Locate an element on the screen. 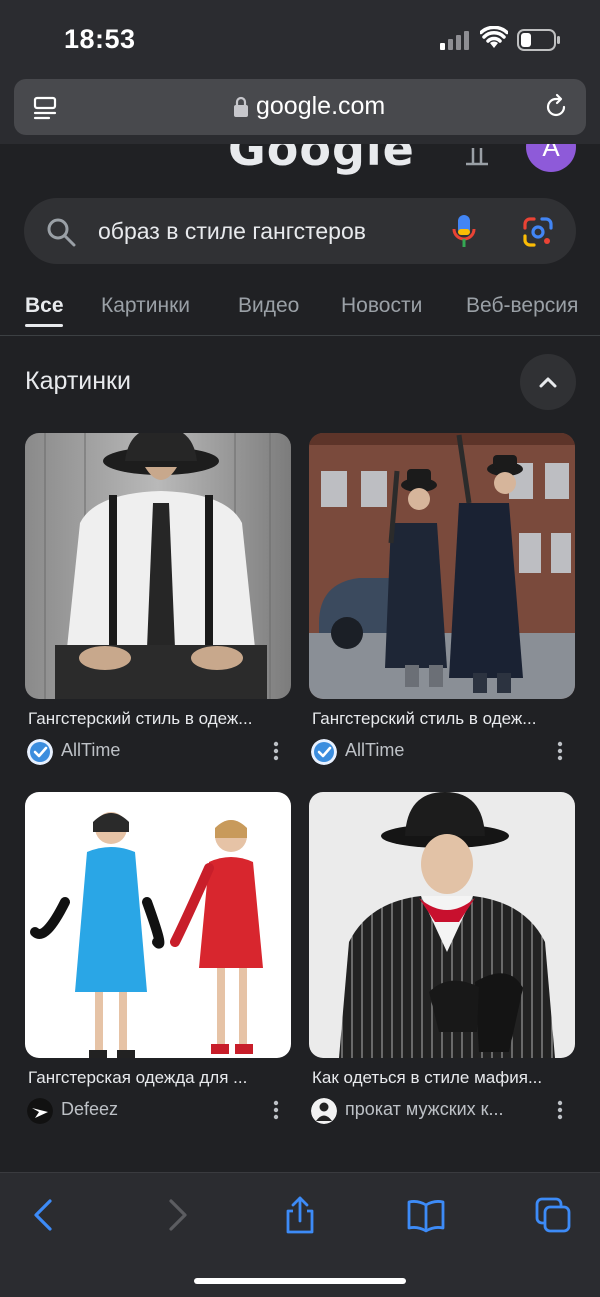  reload-icon is located at coordinates (556, 107).